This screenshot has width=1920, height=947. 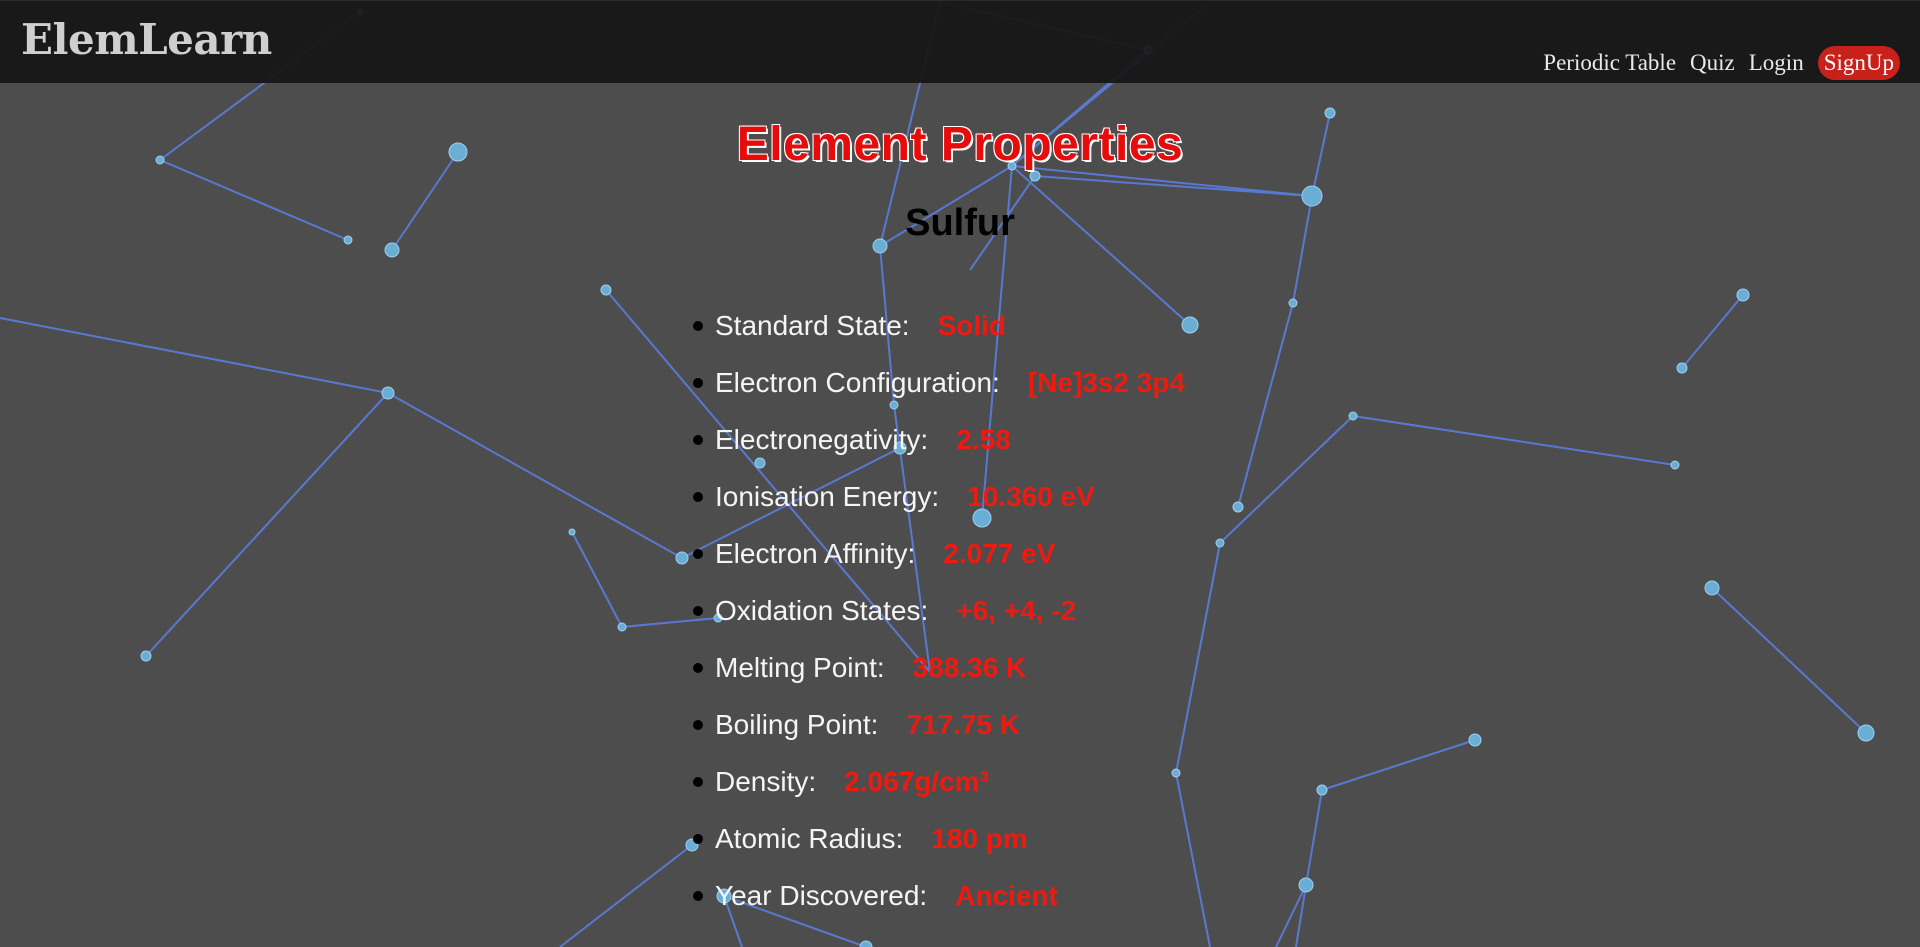 I want to click on property-value: Solid, so click(x=972, y=325).